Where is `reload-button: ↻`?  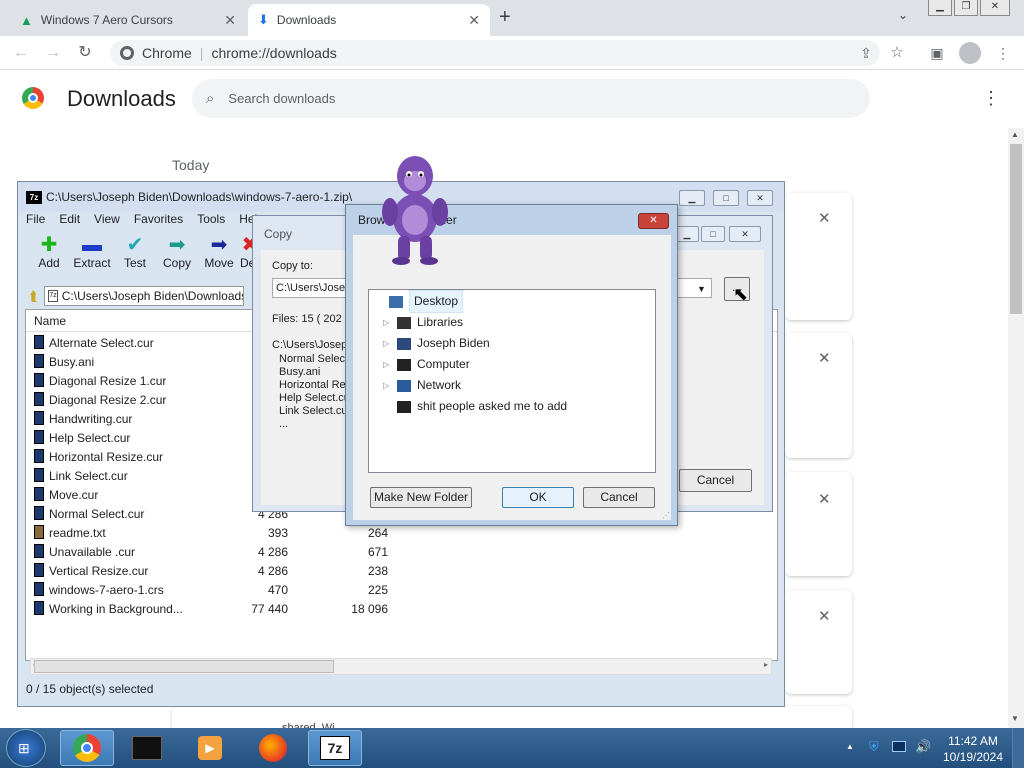
reload-button: ↻ is located at coordinates (85, 53).